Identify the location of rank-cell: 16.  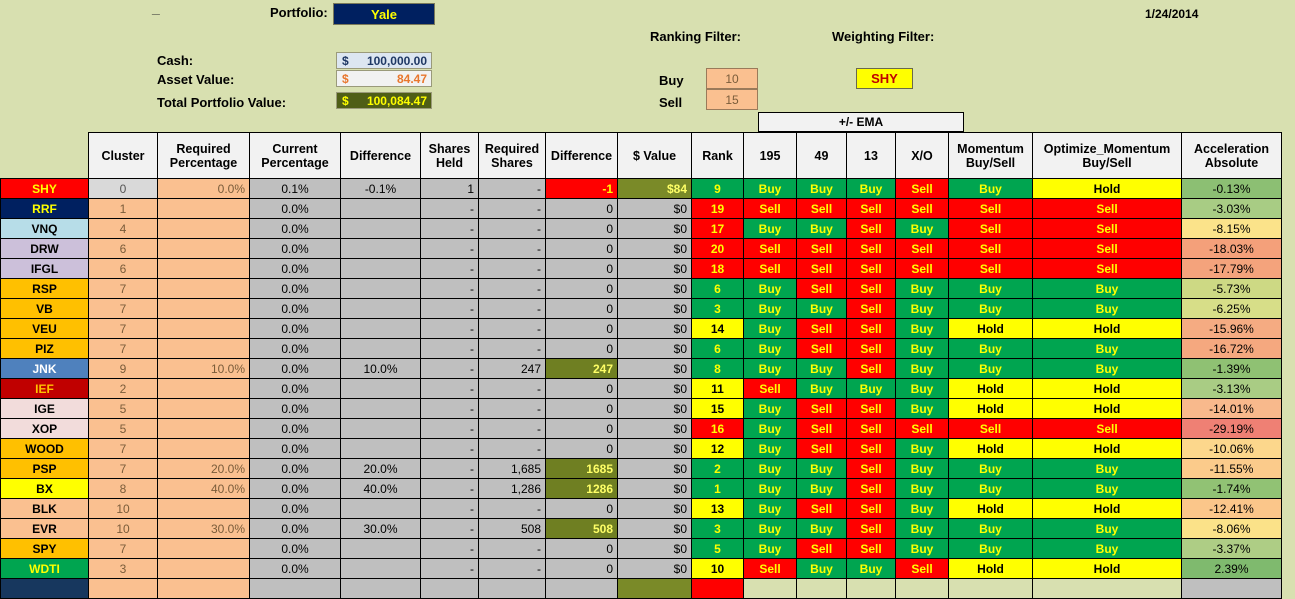
(717, 428).